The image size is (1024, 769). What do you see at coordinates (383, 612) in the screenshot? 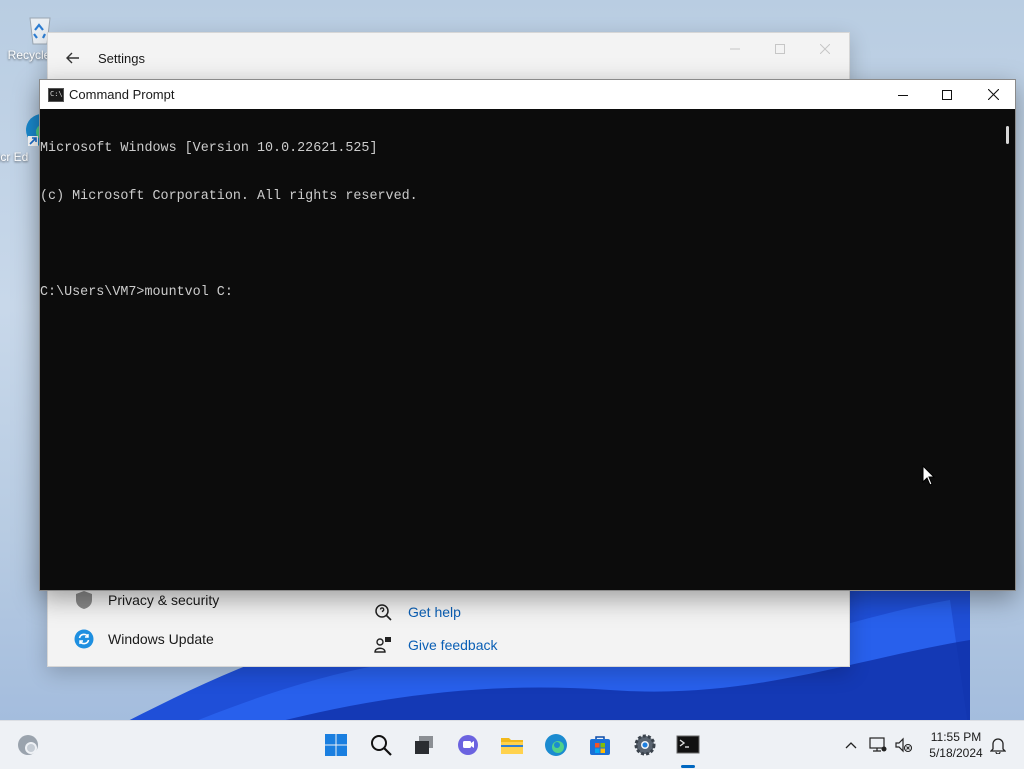
I see `help-icon` at bounding box center [383, 612].